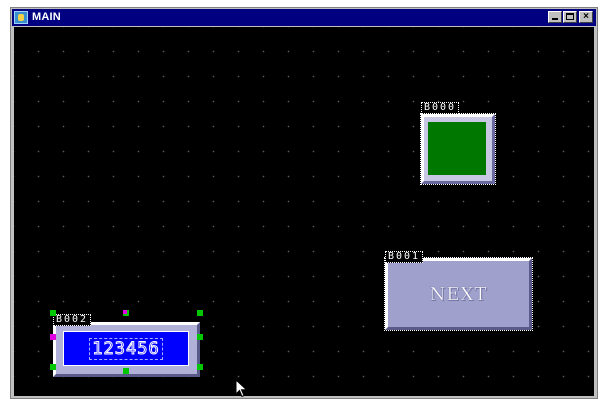 This screenshot has height=402, width=605. I want to click on window-title: MAIN, so click(46, 17).